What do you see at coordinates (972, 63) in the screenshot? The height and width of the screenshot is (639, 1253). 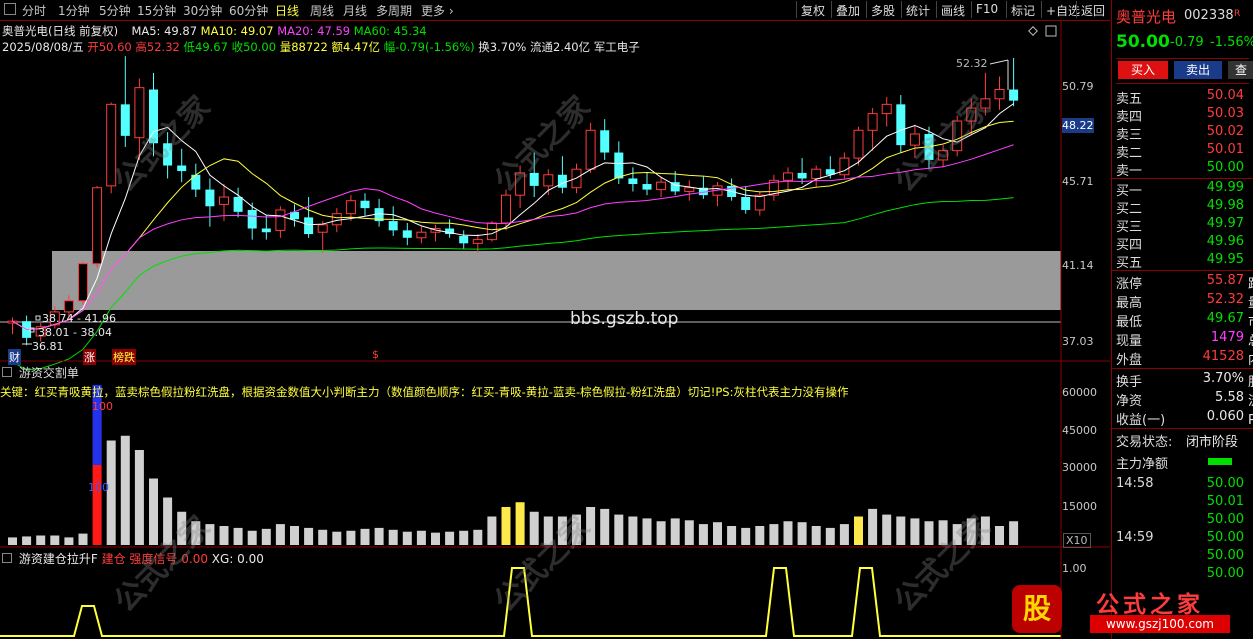 I see `high-price-annotation: 52.32` at bounding box center [972, 63].